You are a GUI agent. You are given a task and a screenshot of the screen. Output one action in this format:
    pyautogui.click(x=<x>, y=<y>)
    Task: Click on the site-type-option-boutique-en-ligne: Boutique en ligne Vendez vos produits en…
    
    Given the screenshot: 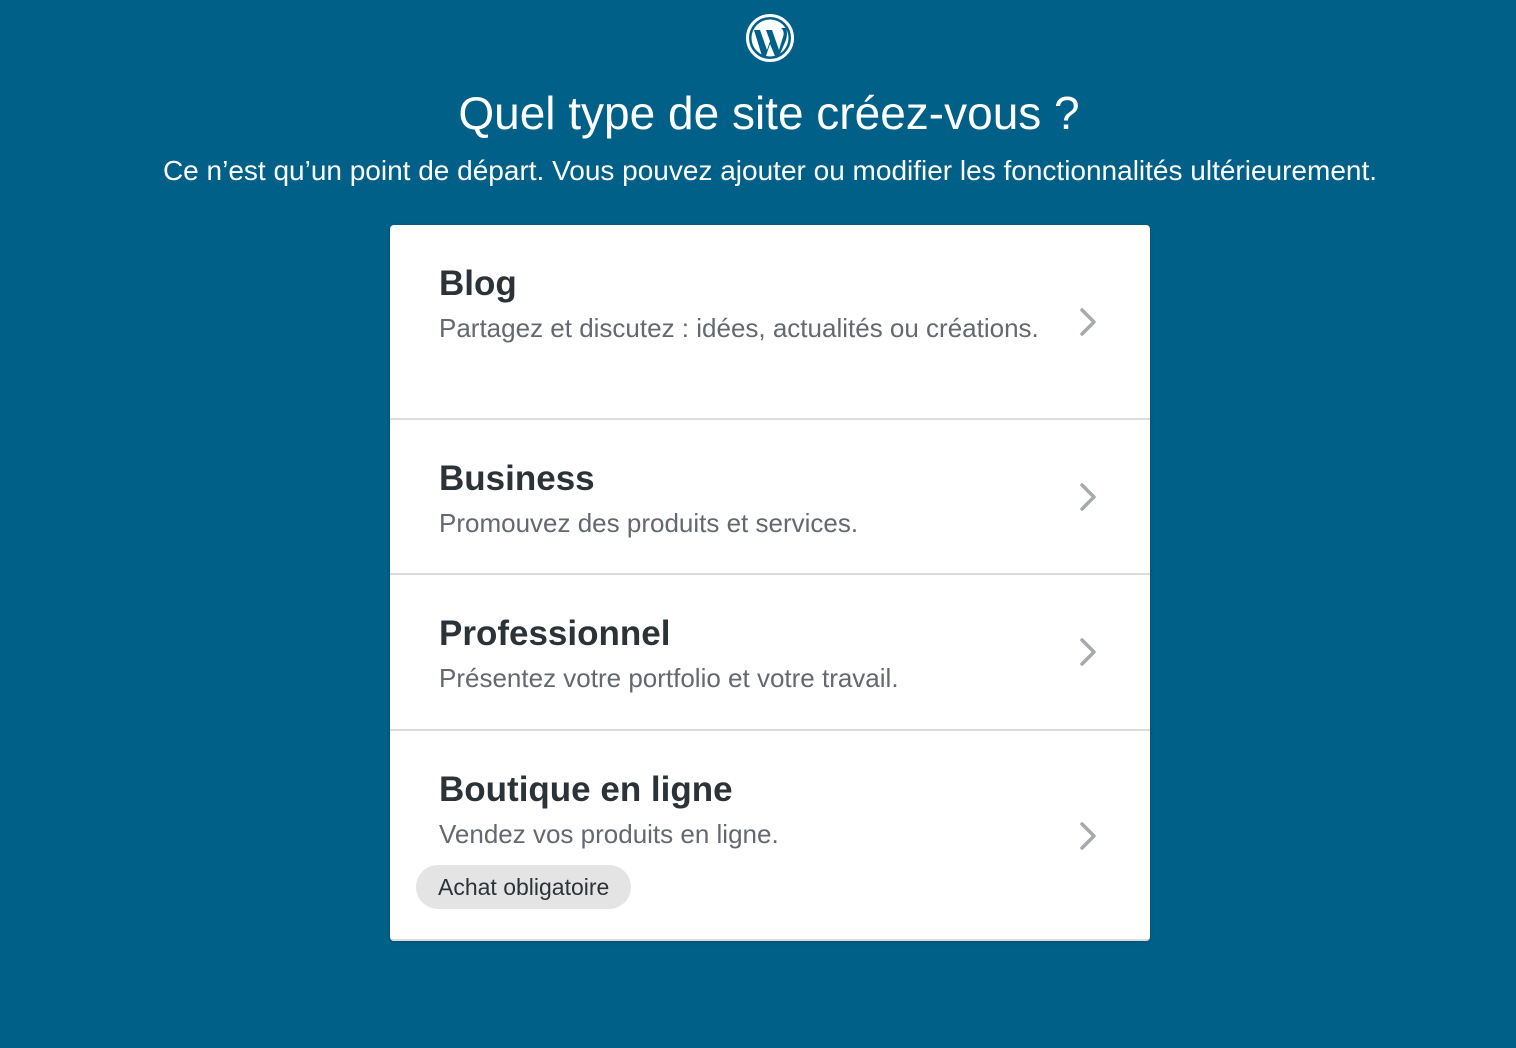 What is the action you would take?
    pyautogui.click(x=770, y=836)
    